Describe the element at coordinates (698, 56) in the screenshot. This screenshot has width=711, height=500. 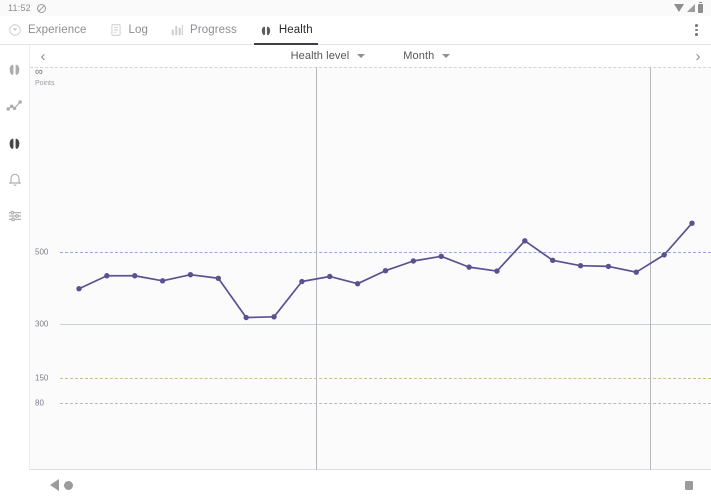
I see `next-period-button: ›` at that location.